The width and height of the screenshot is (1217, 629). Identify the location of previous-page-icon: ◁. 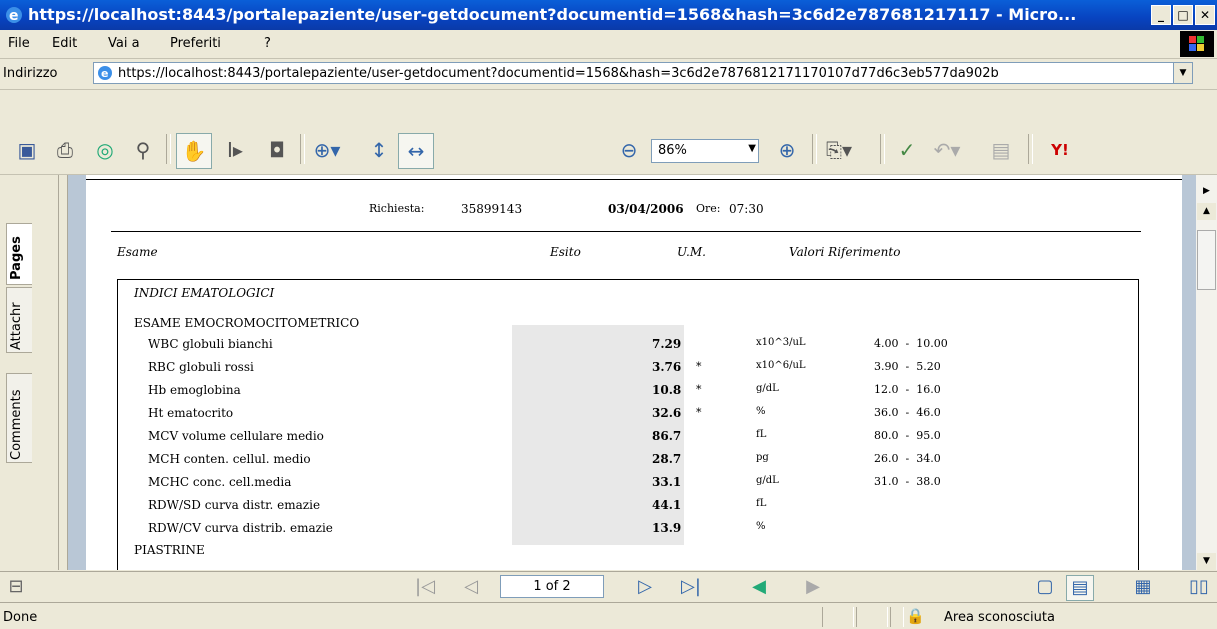
(471, 587).